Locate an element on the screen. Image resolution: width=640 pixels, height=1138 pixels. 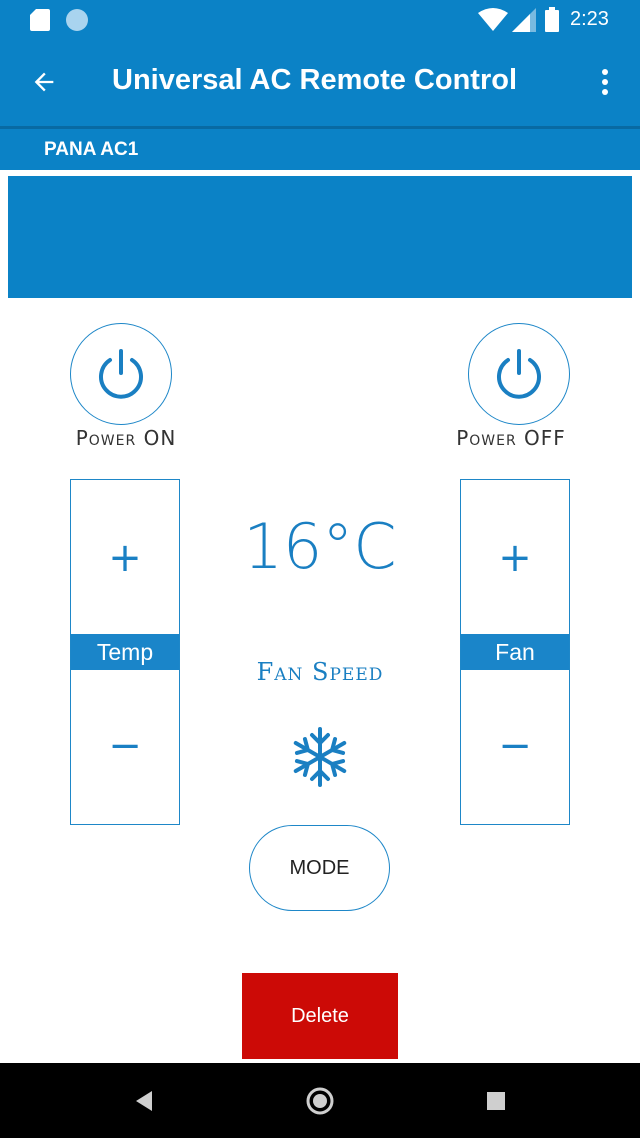
temp-label: Temp is located at coordinates (125, 652).